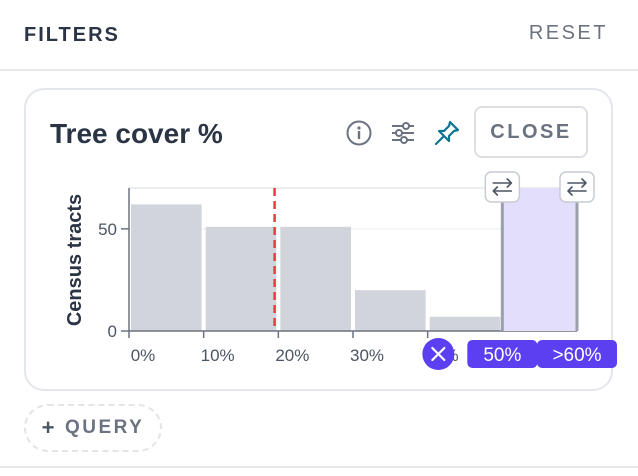  I want to click on selection-range, so click(539, 259).